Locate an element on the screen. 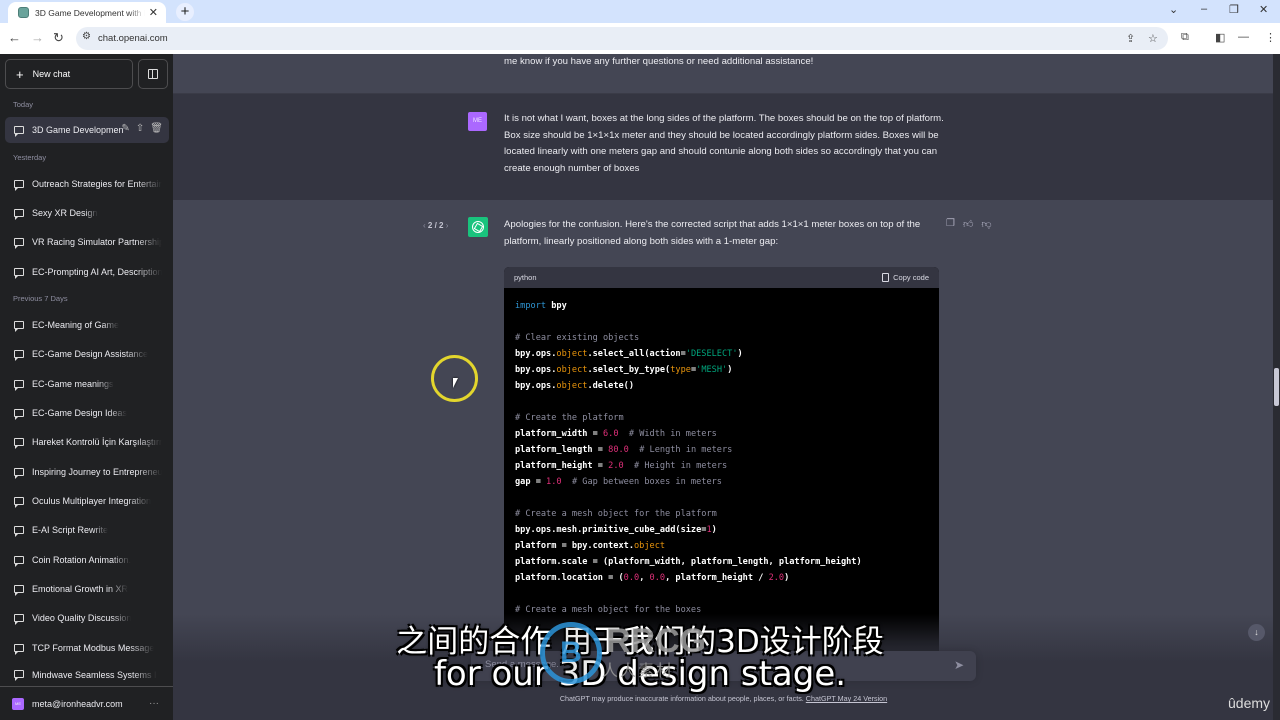 The height and width of the screenshot is (720, 1280). watermark-logo-icon: B is located at coordinates (571, 653).